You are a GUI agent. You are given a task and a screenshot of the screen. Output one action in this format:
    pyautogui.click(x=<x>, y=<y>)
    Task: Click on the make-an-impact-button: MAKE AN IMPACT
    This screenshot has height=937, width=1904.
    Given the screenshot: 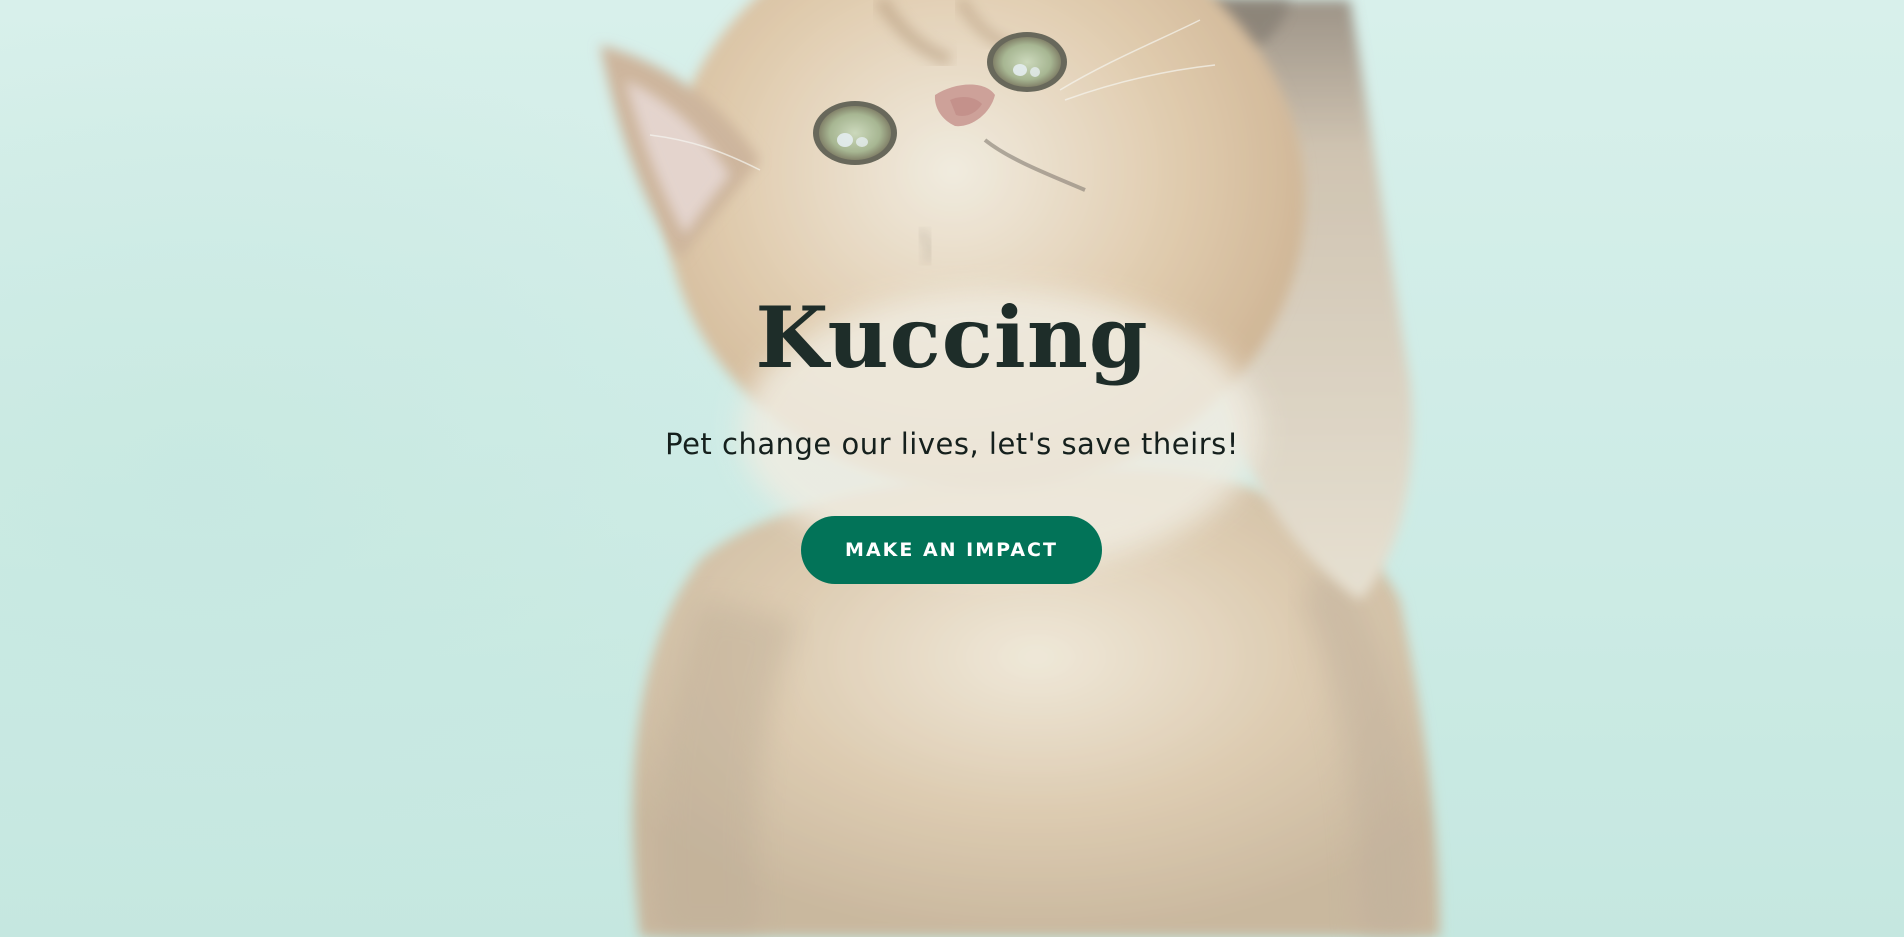 What is the action you would take?
    pyautogui.click(x=951, y=550)
    